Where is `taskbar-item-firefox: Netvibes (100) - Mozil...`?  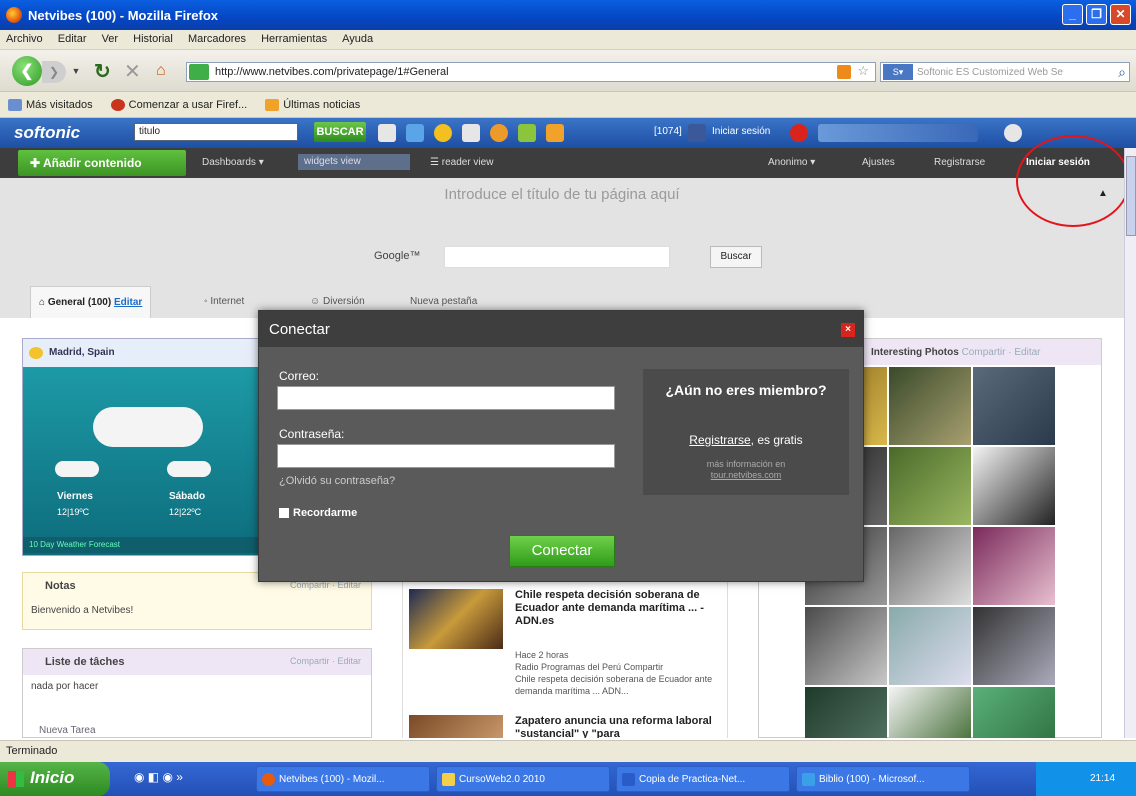
taskbar-item-firefox: Netvibes (100) - Mozil... is located at coordinates (343, 779).